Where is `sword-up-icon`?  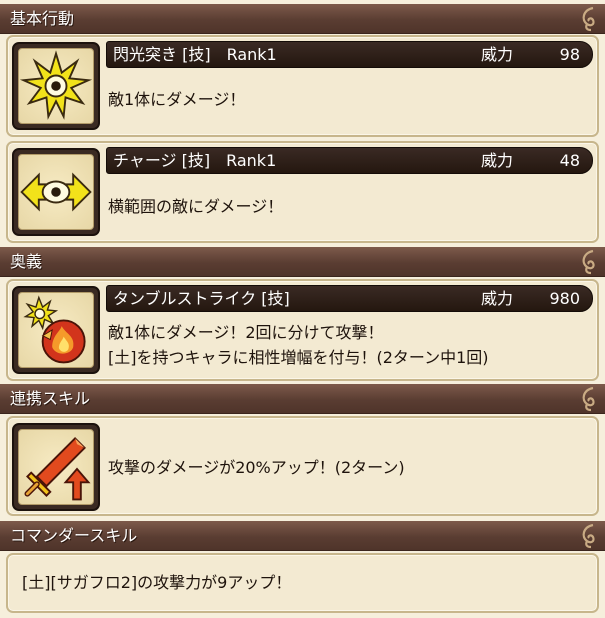
sword-up-icon is located at coordinates (56, 467).